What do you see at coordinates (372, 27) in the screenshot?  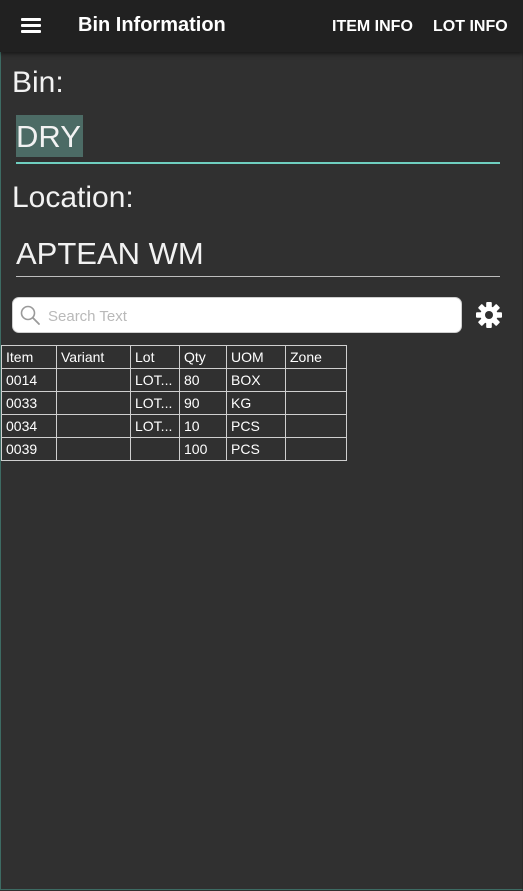 I see `item-info-button: ITEM INFO` at bounding box center [372, 27].